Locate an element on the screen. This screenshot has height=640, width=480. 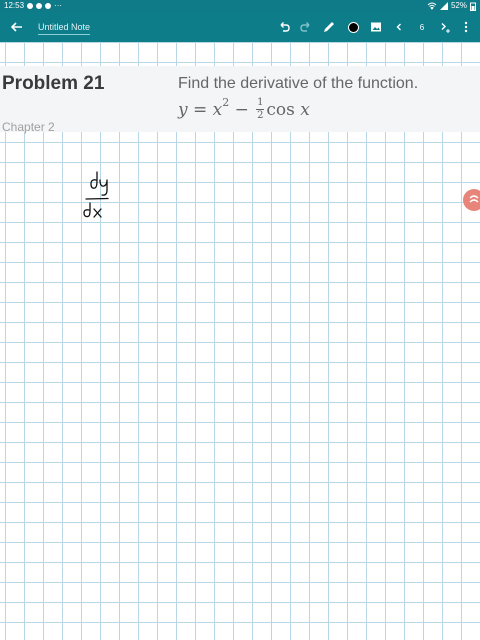
handwritten-derivative is located at coordinates (100, 198).